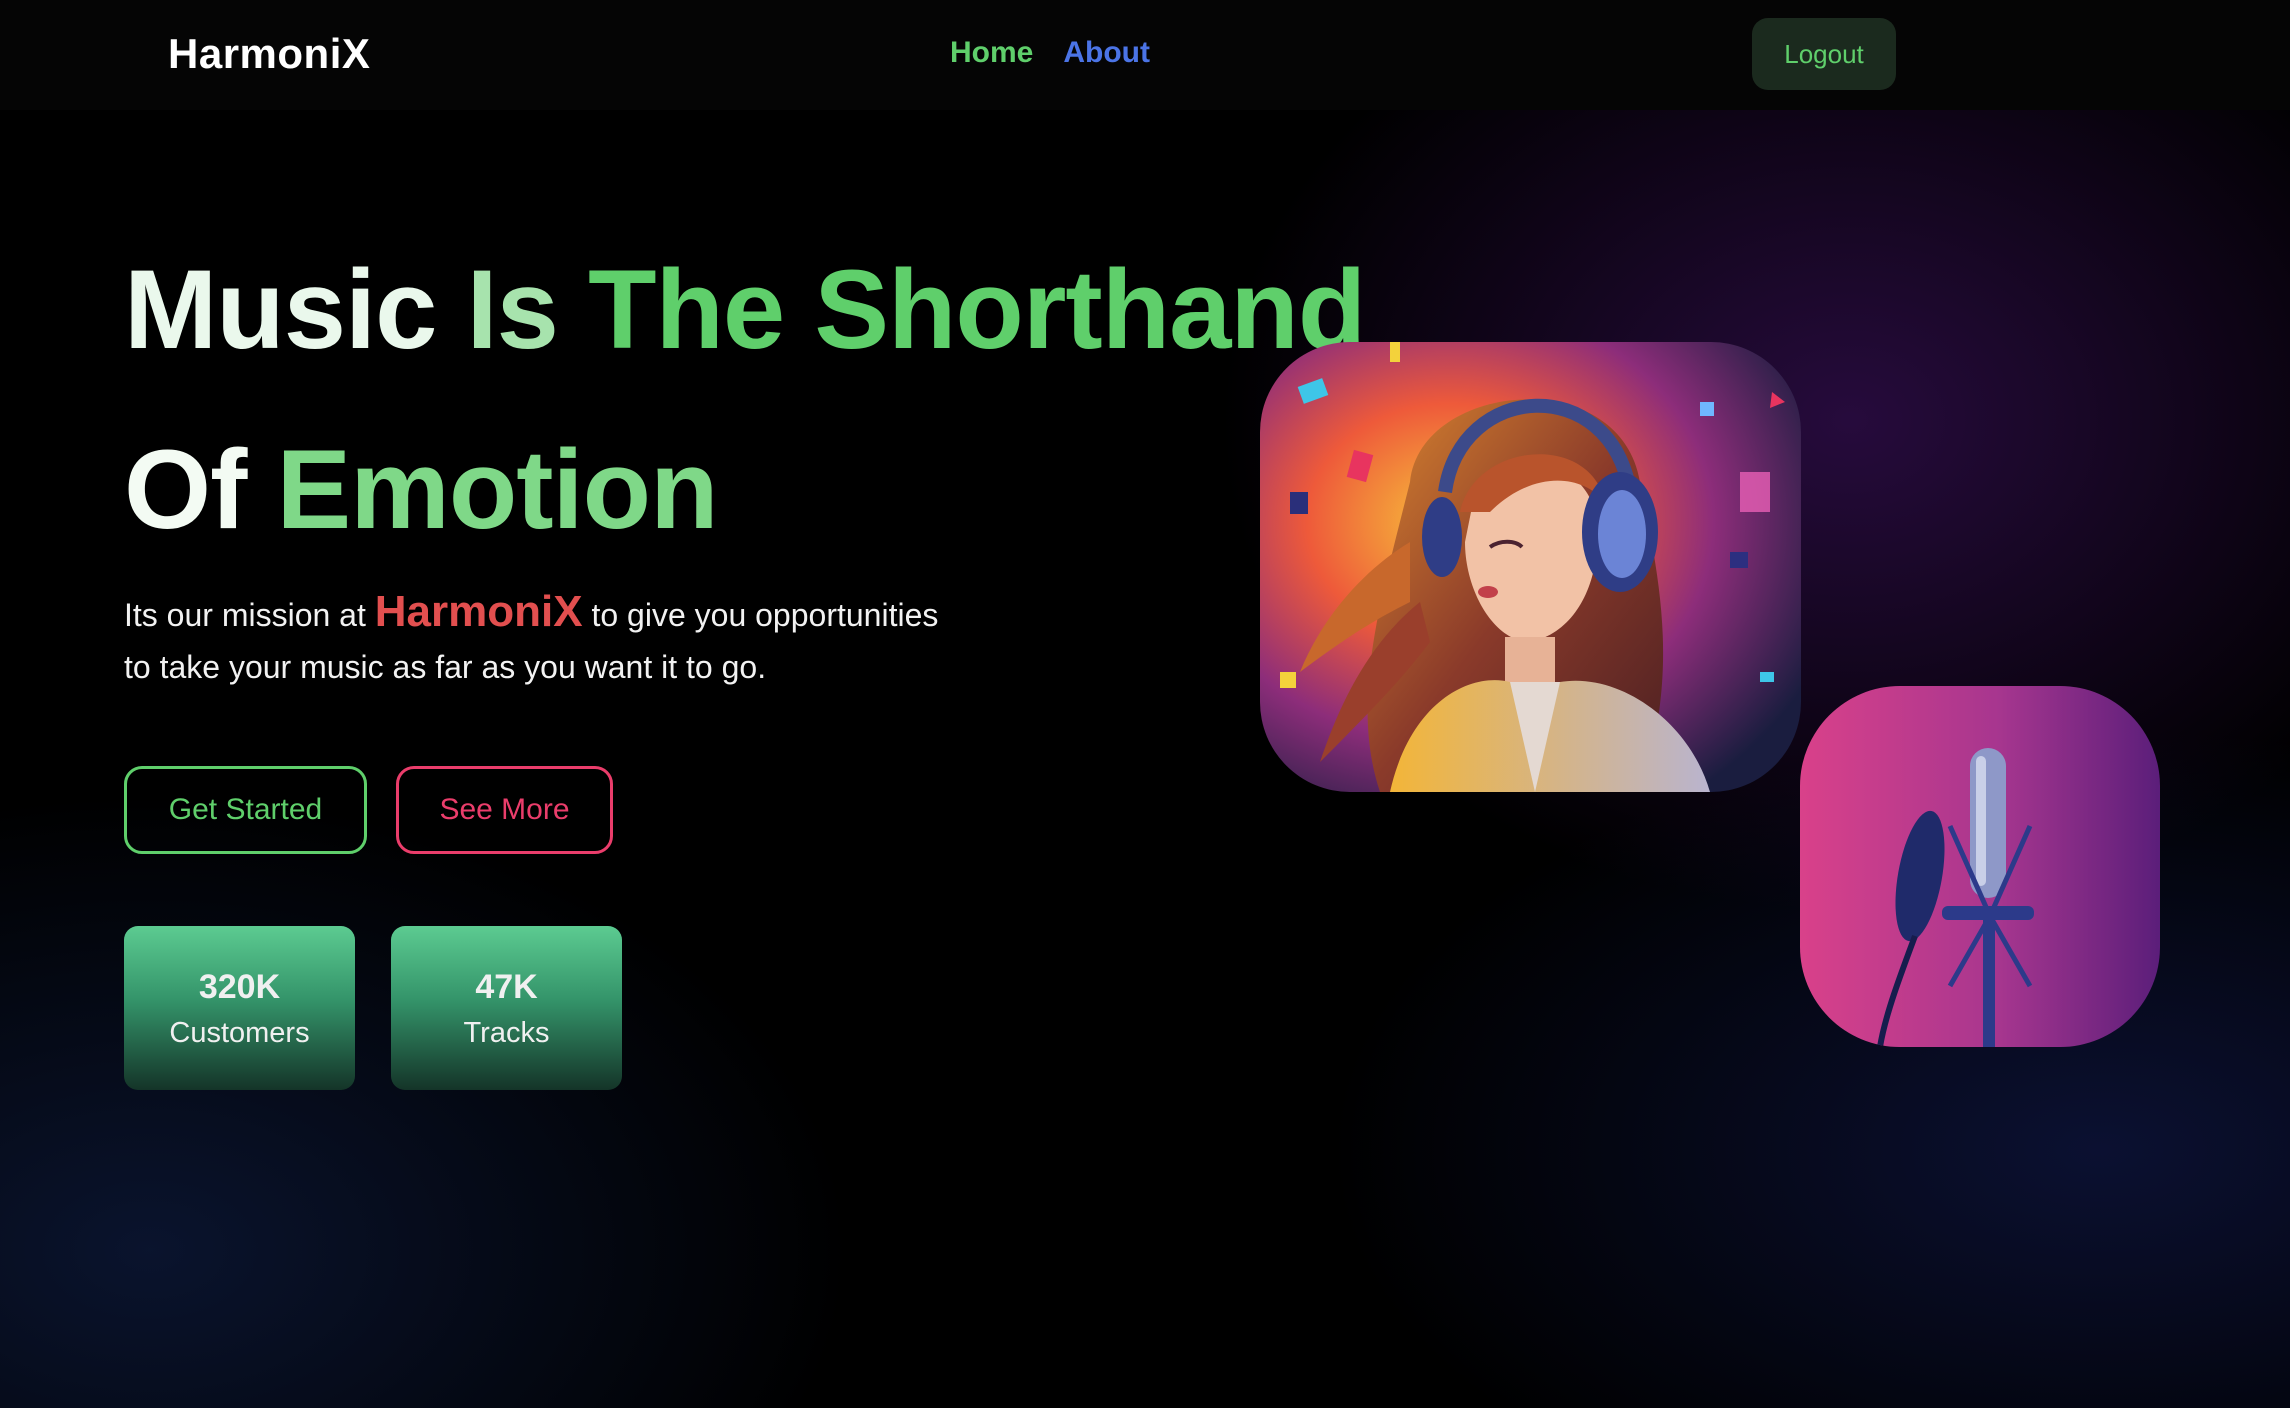 This screenshot has height=1408, width=2290. I want to click on headline-word: The, so click(686, 309).